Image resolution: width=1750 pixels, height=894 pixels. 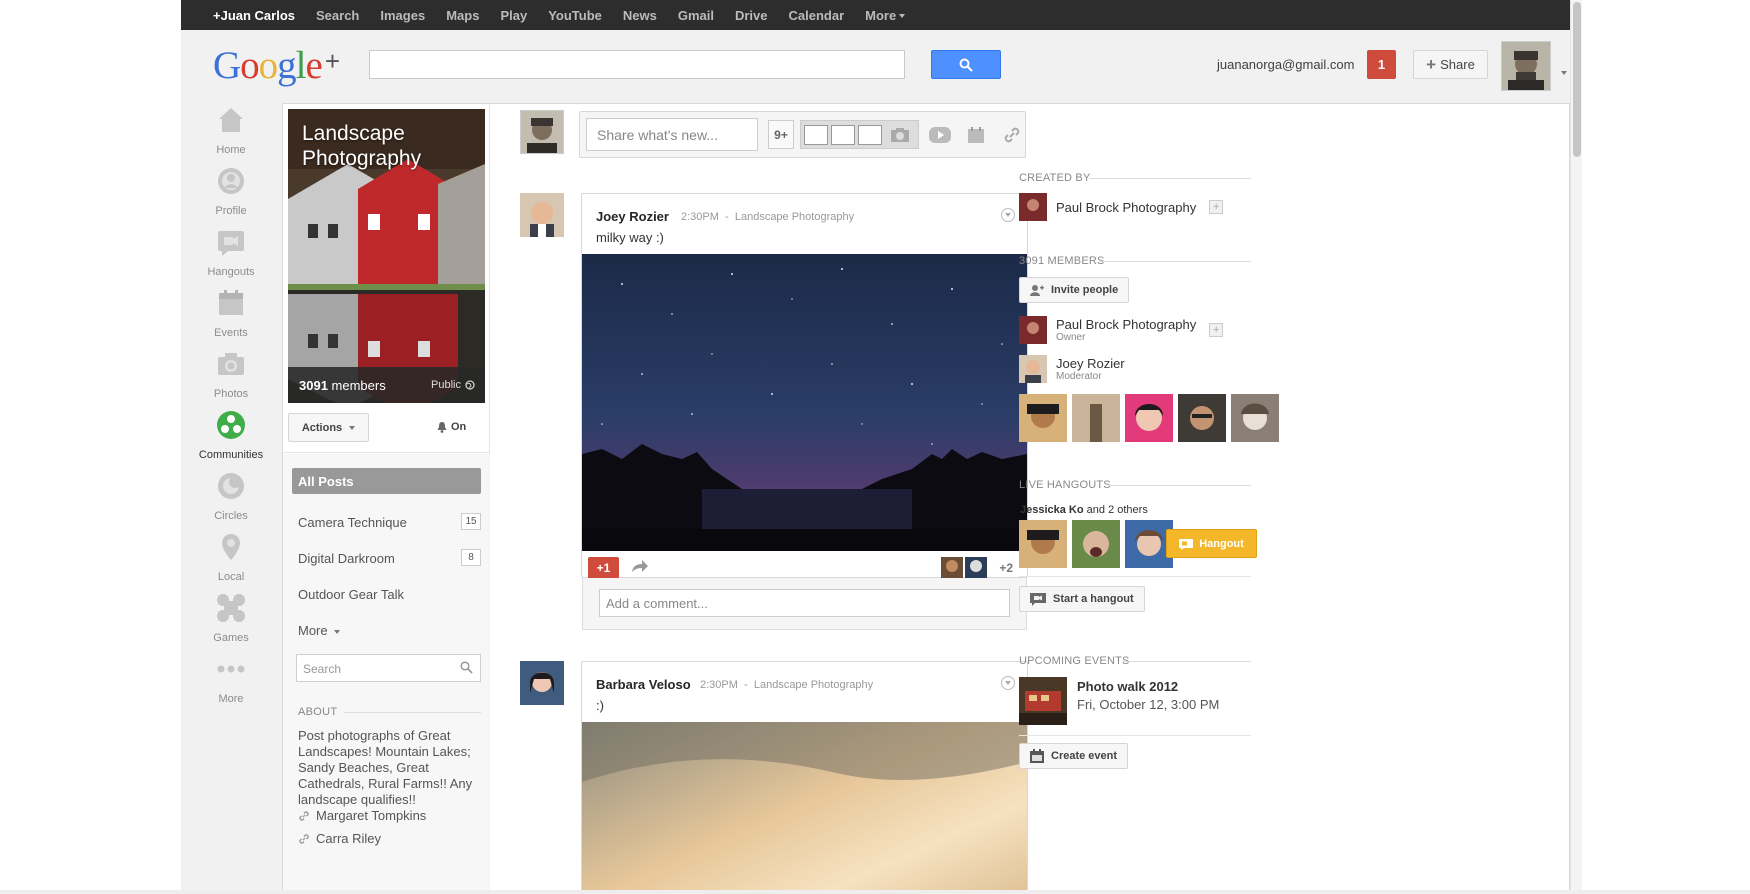 I want to click on rail-item-profile: Profile, so click(x=231, y=191).